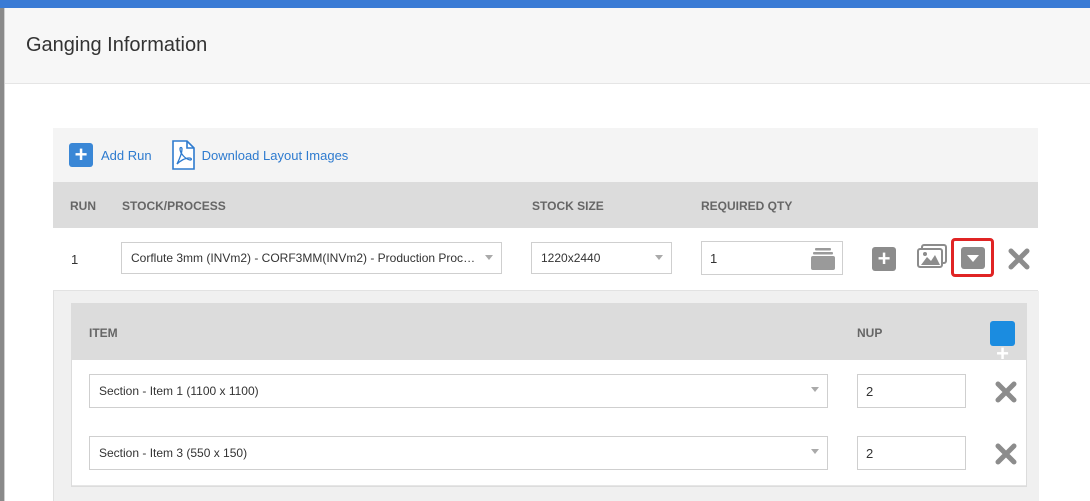 This screenshot has height=501, width=1090. Describe the element at coordinates (714, 258) in the screenshot. I see `required-qty-value: 1` at that location.